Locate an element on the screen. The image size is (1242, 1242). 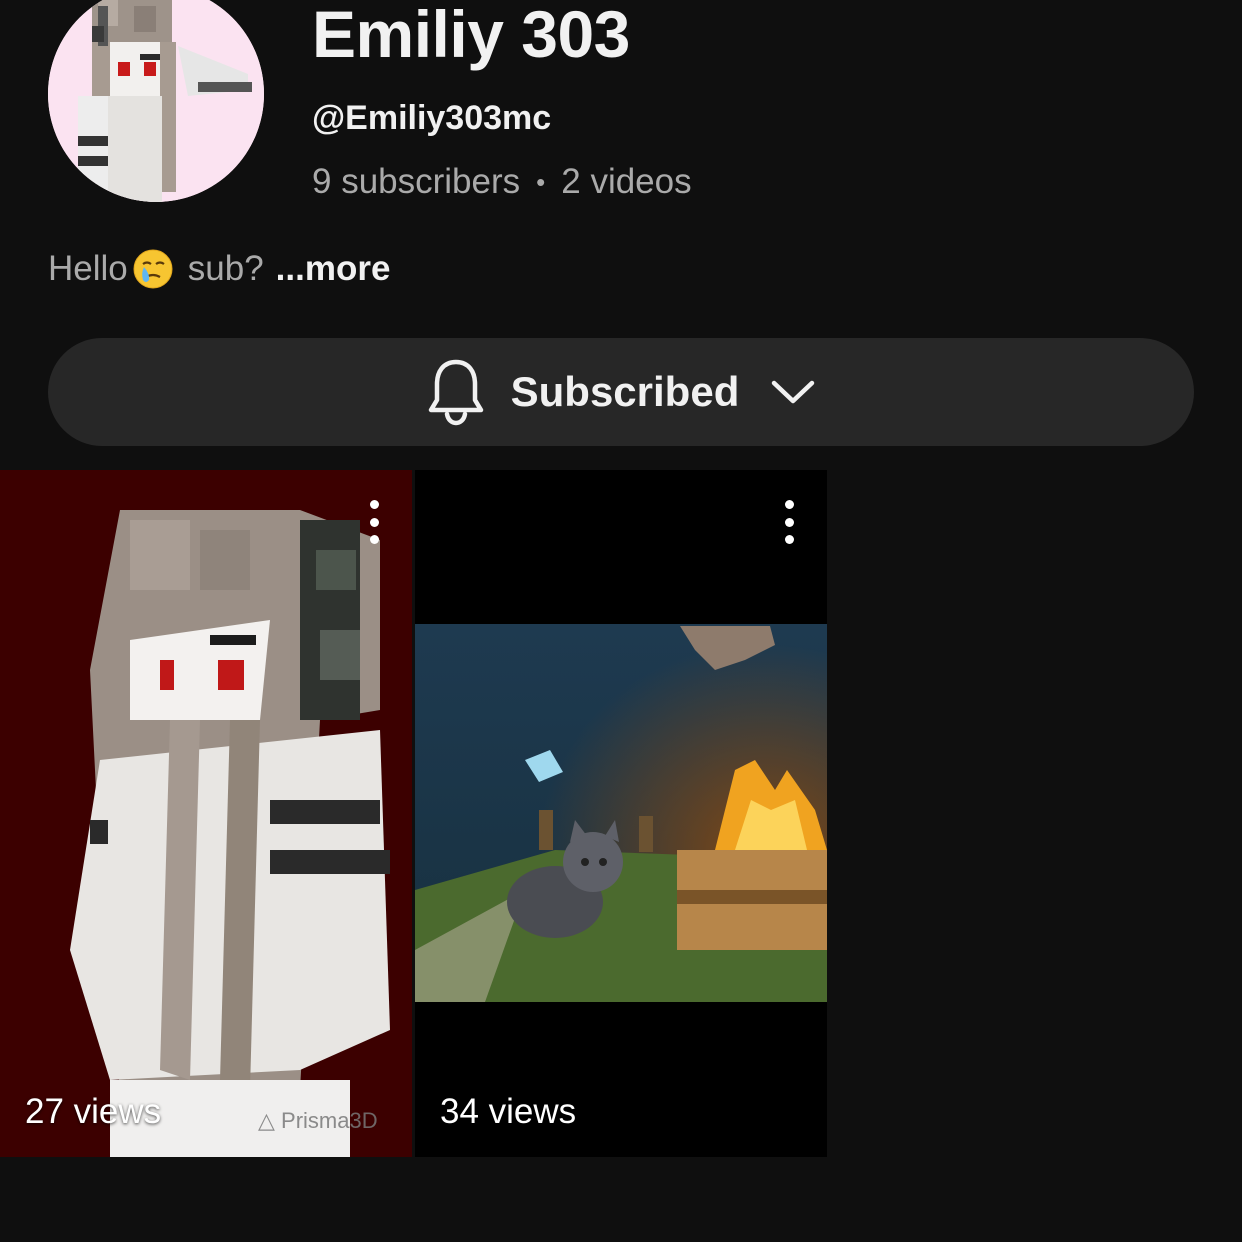
video-view-count: 27 views is located at coordinates (93, 1111).